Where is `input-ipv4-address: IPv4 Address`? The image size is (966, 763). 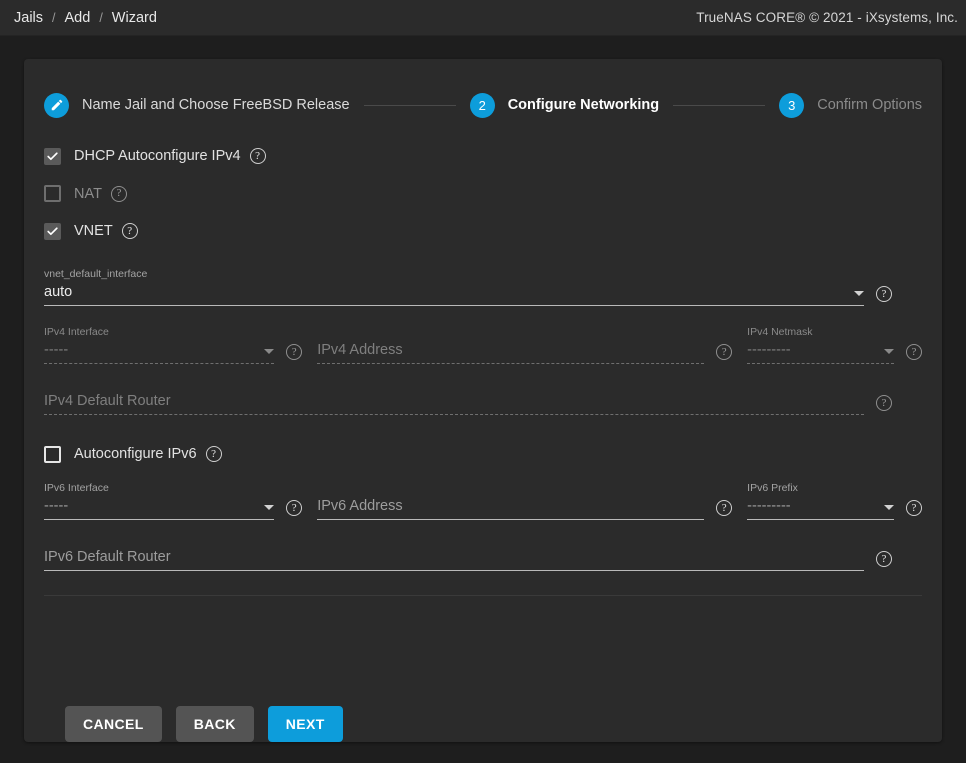
input-ipv4-address: IPv4 Address is located at coordinates (511, 345).